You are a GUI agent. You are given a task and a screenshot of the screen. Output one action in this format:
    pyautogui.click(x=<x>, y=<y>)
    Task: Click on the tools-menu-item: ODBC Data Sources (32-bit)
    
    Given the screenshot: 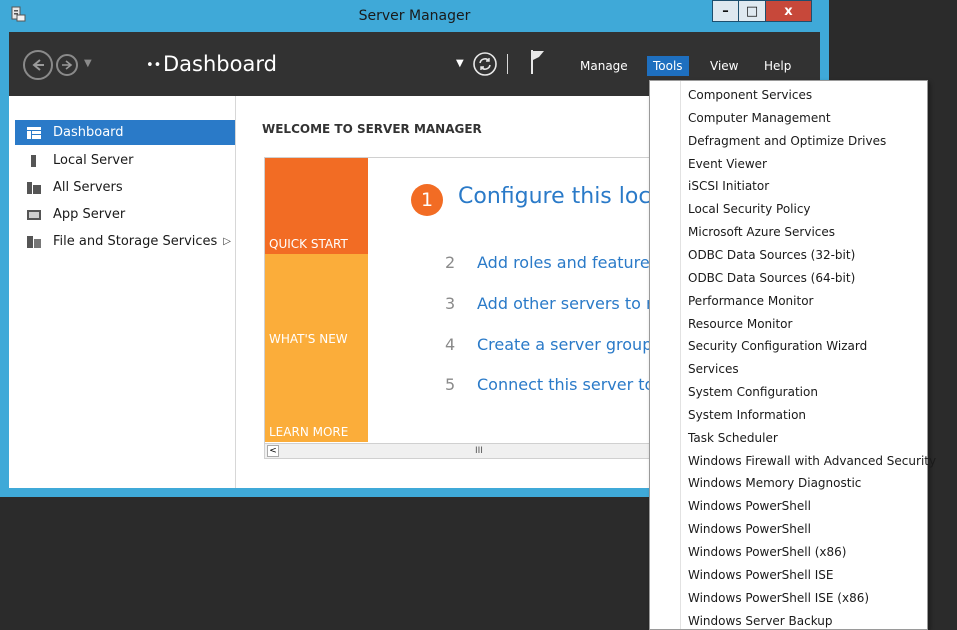 What is the action you would take?
    pyautogui.click(x=804, y=255)
    